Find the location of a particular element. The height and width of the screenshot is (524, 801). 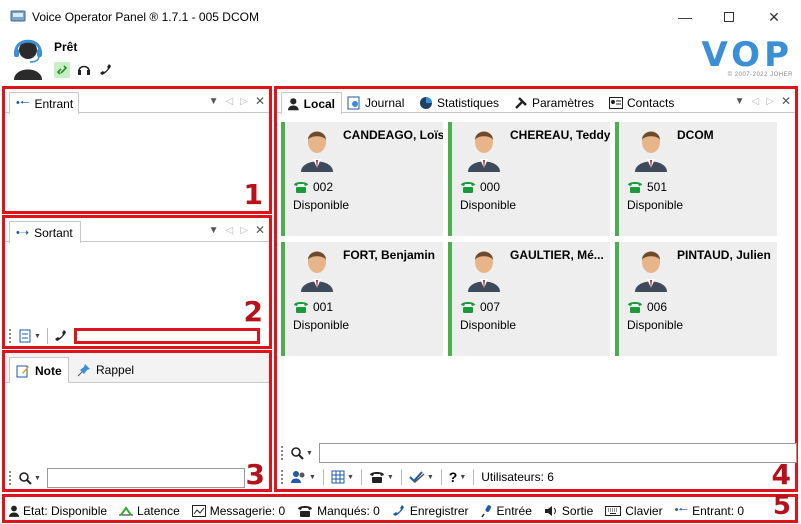

tab-reminder: Rappel is located at coordinates (105, 370).